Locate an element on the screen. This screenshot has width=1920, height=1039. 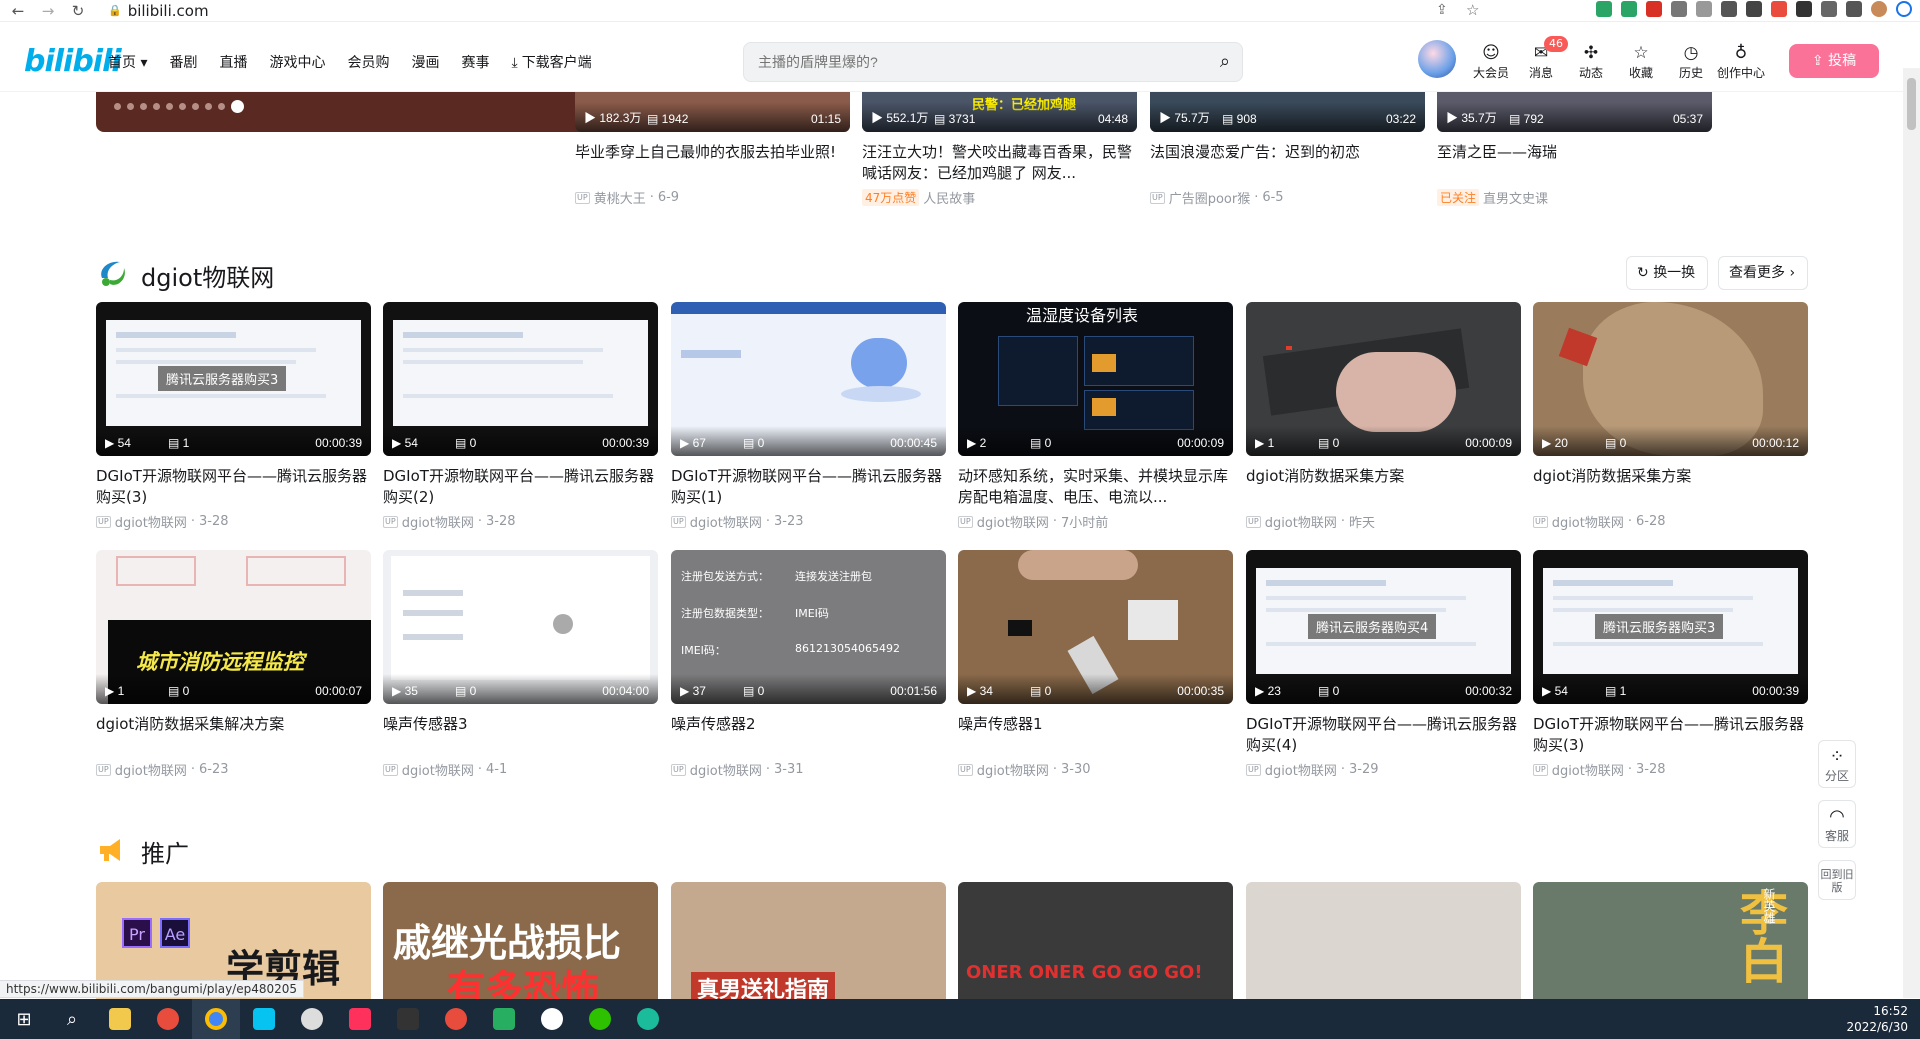
menu-icon is located at coordinates (1904, 9).